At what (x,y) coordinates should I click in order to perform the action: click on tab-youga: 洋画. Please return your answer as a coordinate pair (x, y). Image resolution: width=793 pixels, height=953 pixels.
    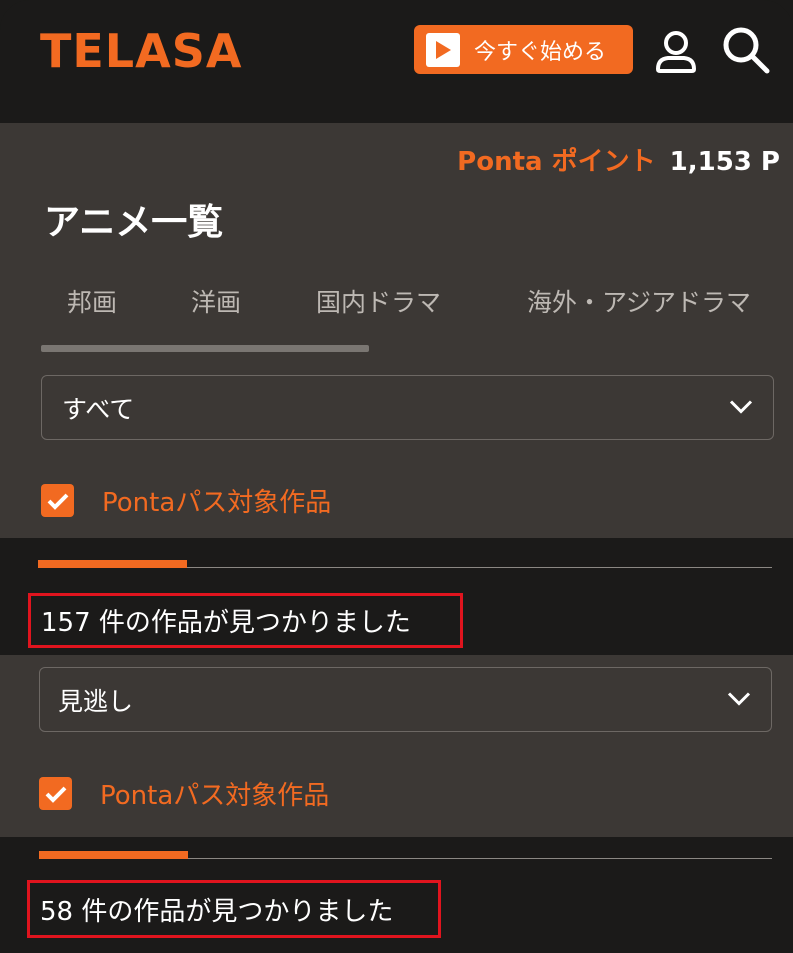
    Looking at the image, I should click on (216, 301).